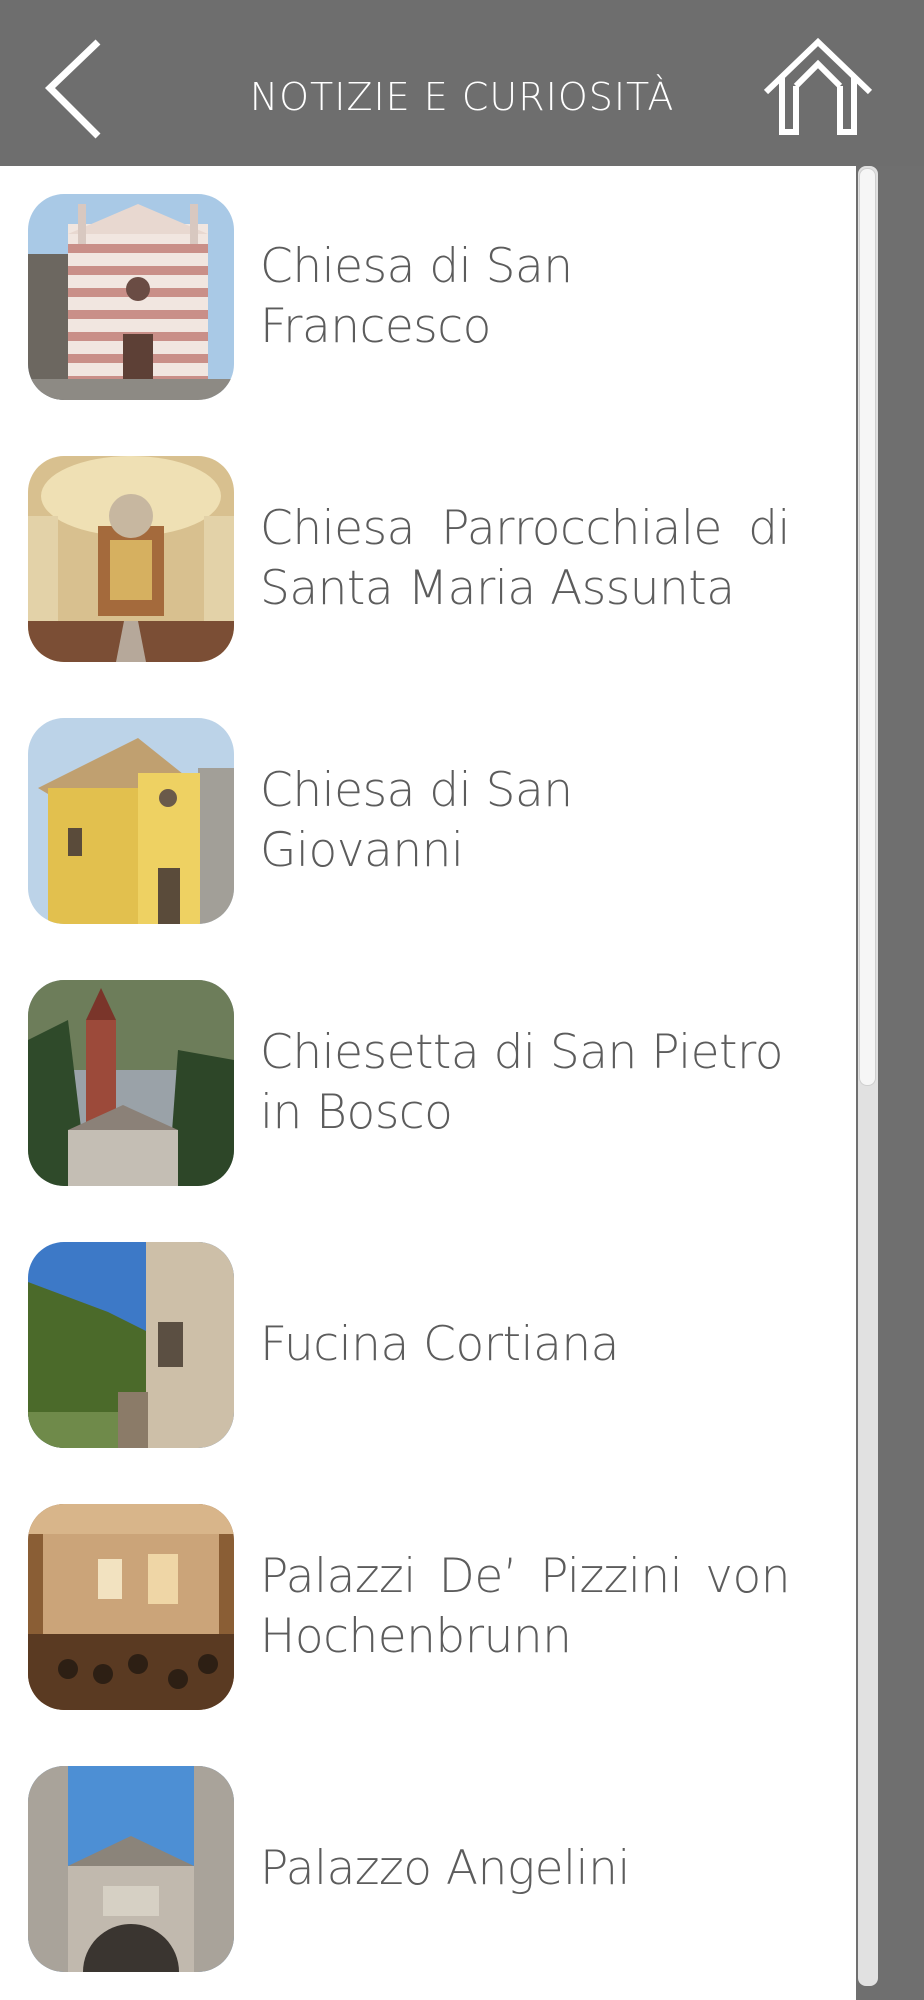  What do you see at coordinates (867, 627) in the screenshot?
I see `scrollbar-thumb` at bounding box center [867, 627].